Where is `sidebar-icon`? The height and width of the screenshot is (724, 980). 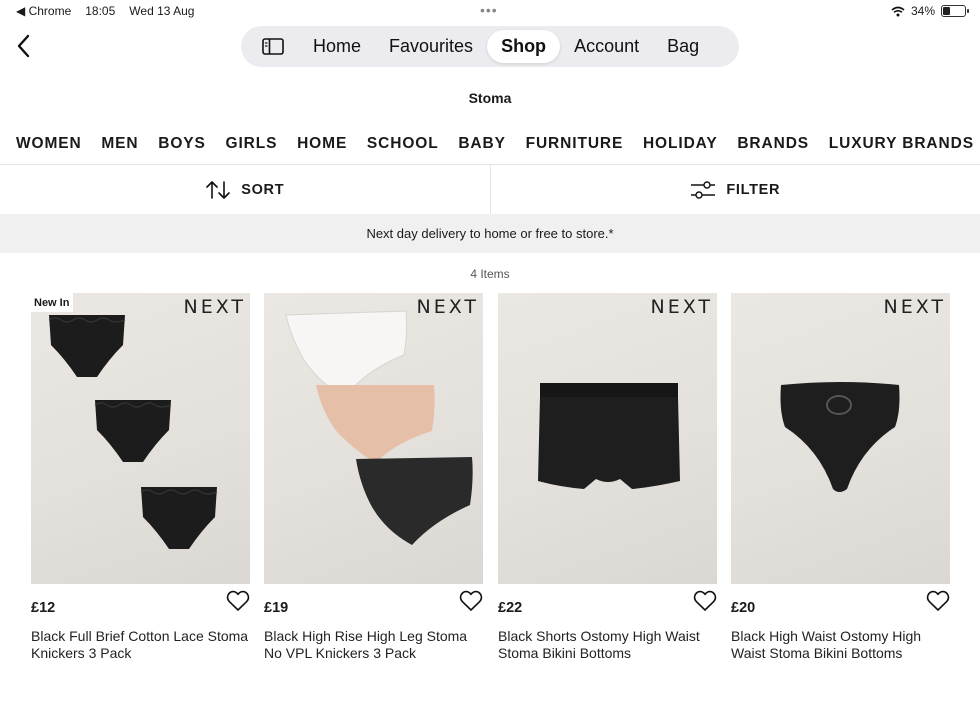
sidebar-icon is located at coordinates (273, 46).